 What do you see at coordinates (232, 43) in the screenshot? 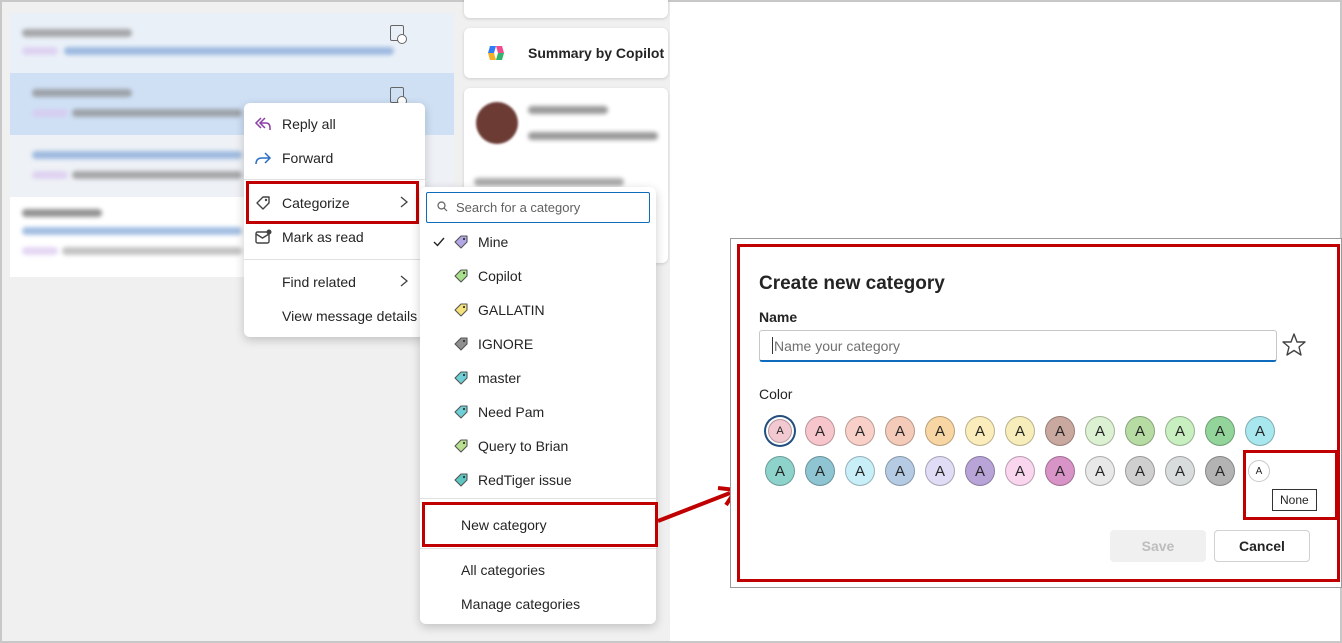
I see `message-row` at bounding box center [232, 43].